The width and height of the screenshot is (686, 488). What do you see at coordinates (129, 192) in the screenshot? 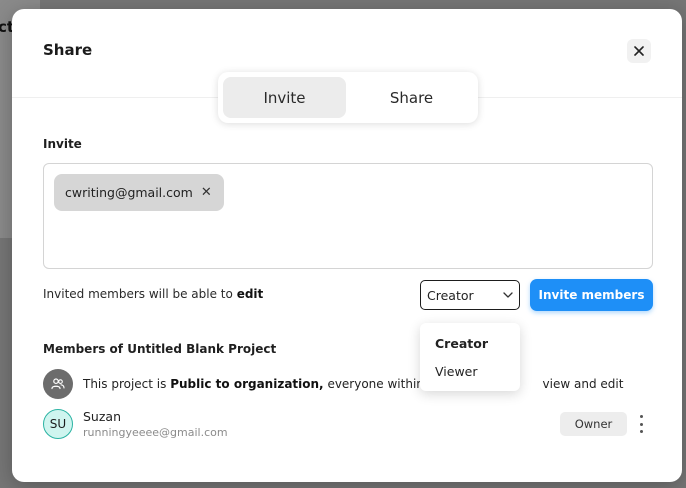
I see `email-chip-label: cwriting@gmail.com` at bounding box center [129, 192].